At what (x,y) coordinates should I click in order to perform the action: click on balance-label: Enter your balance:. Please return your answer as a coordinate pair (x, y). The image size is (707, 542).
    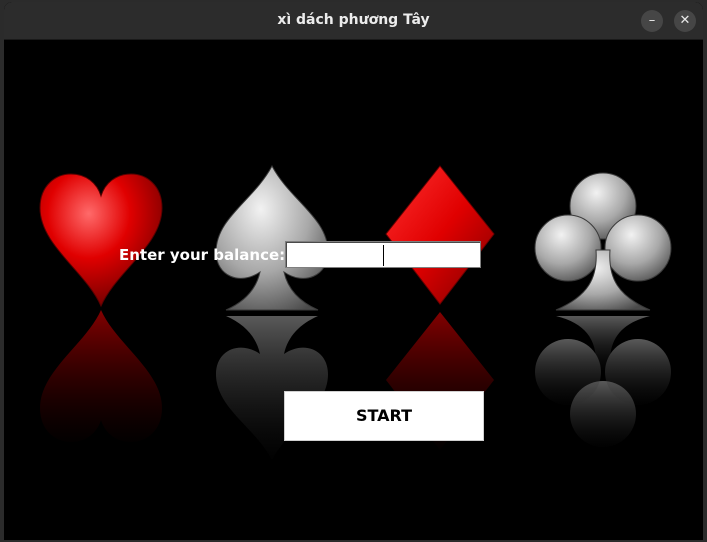
    Looking at the image, I should click on (202, 255).